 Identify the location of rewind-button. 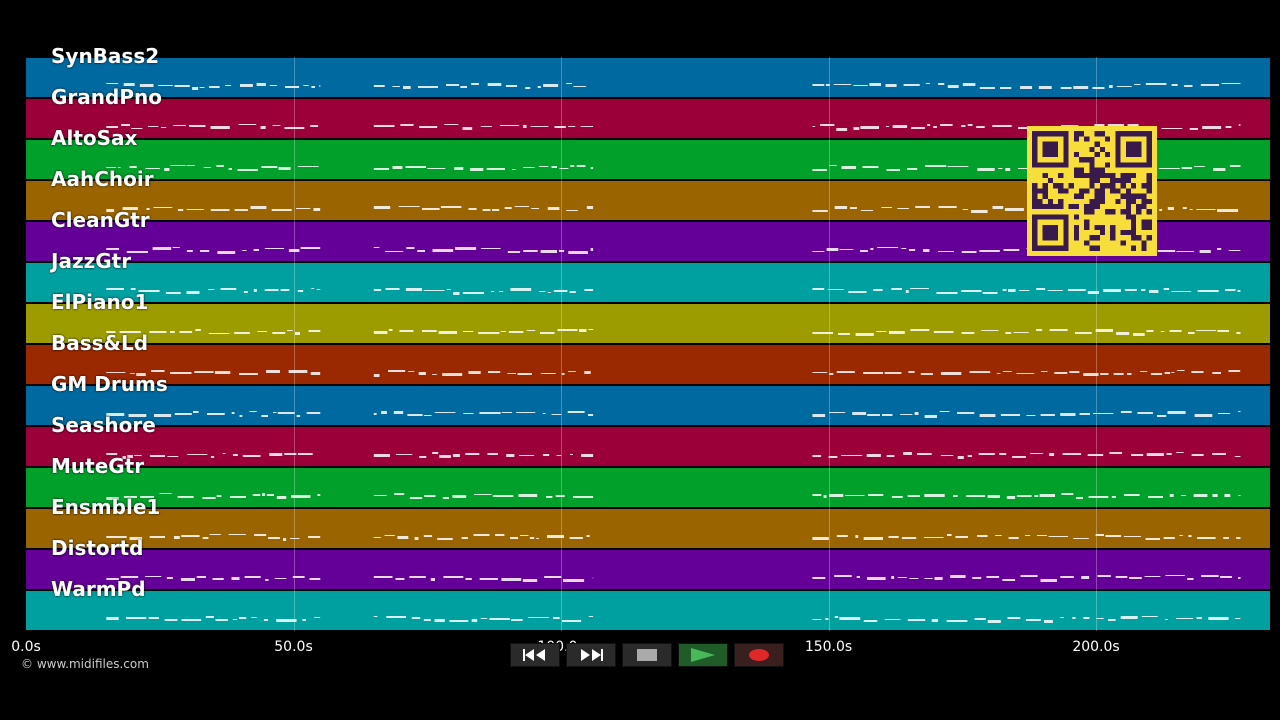
(535, 655).